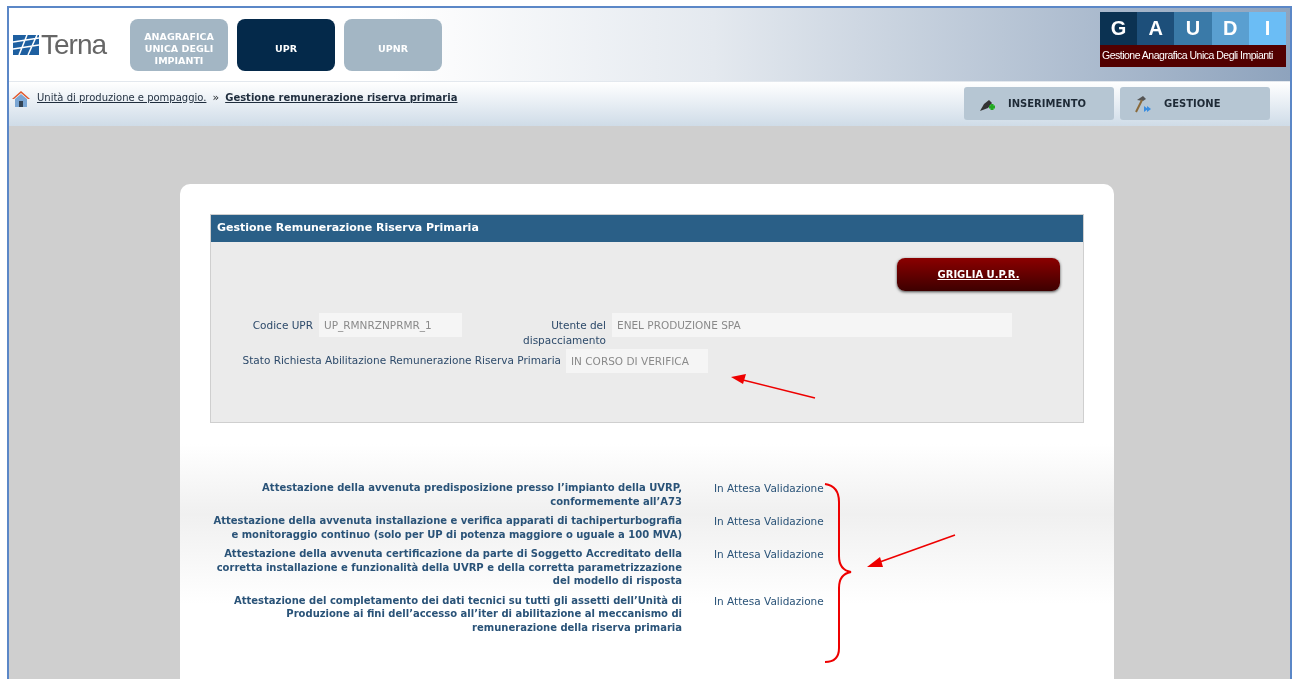 Image resolution: width=1295 pixels, height=679 pixels. I want to click on field-value: ENEL PRODUZIONE SPA, so click(812, 324).